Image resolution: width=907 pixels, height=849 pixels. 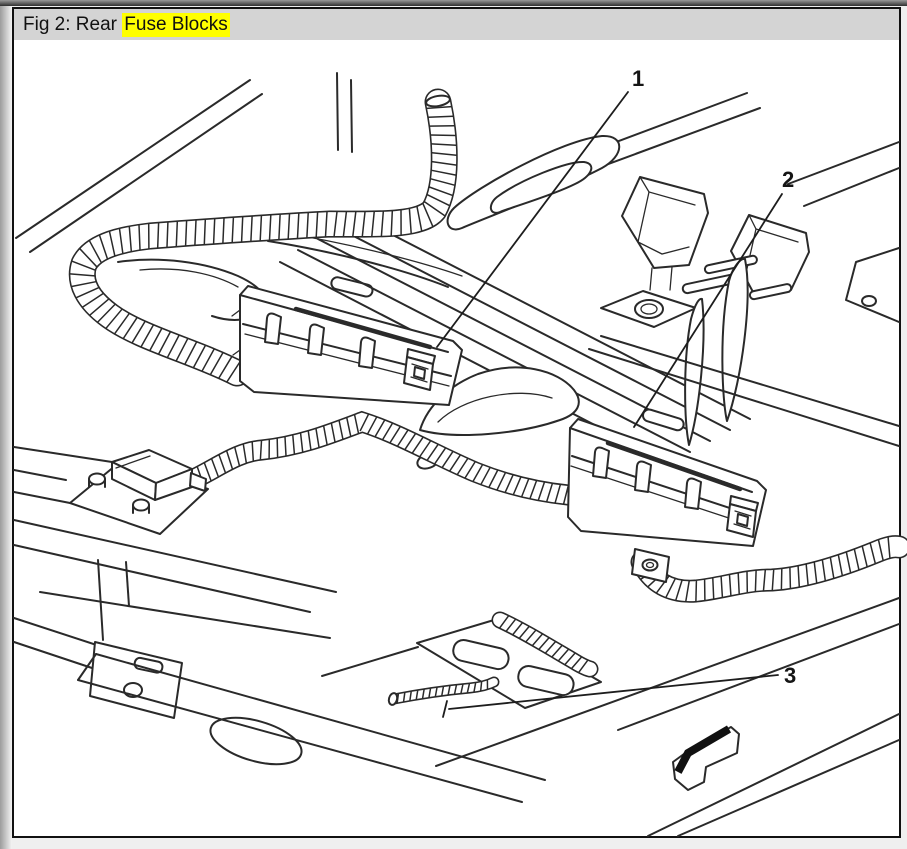 I want to click on caption-highlight: Fuse Blocks, so click(x=176, y=24).